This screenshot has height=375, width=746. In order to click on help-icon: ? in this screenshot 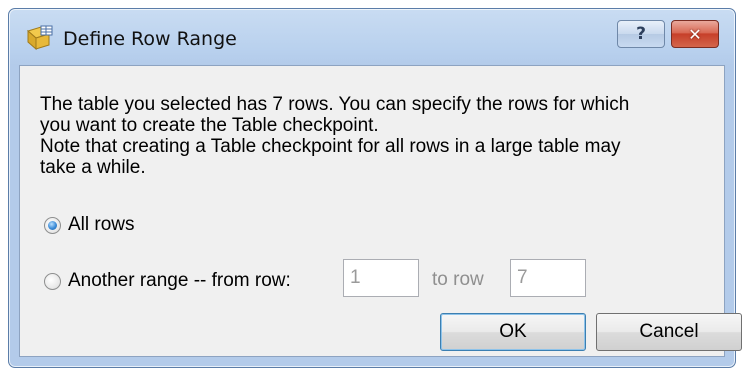, I will do `click(641, 34)`.